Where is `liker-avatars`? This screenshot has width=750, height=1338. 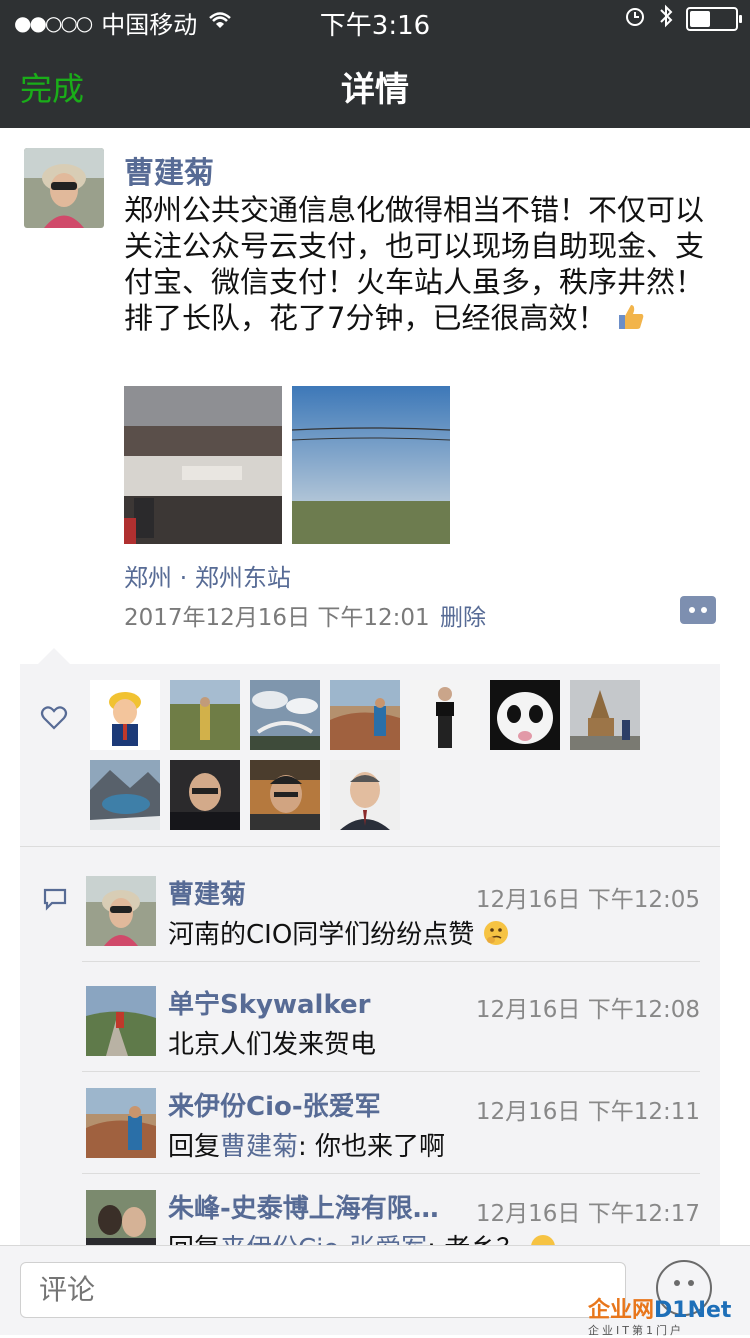 liker-avatars is located at coordinates (370, 755).